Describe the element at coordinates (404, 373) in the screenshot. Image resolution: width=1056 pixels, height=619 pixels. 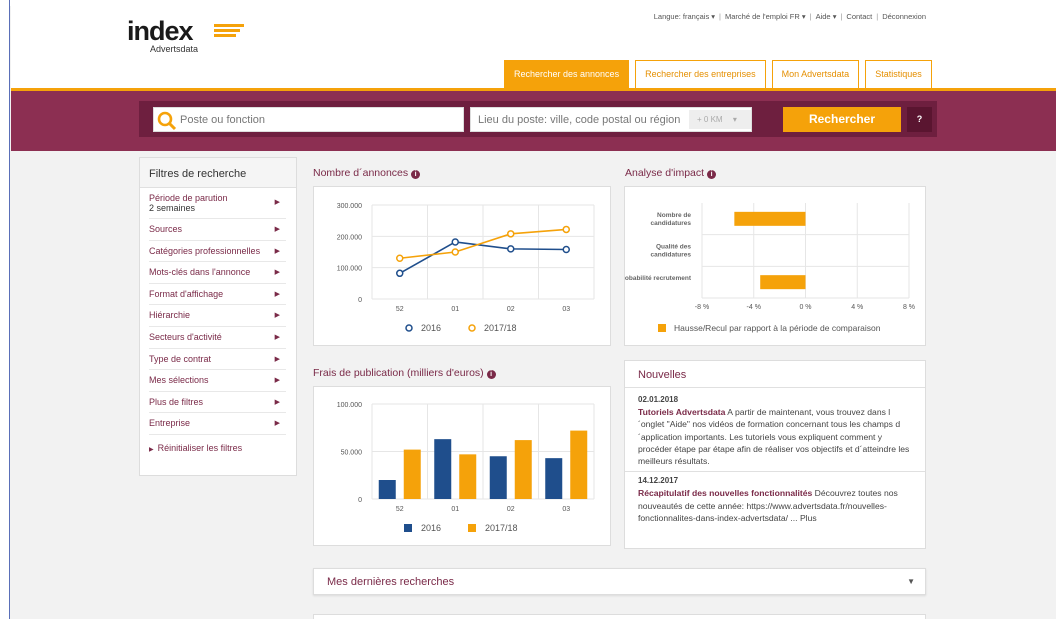
I see `frais-title: Frais de publication (milliers d'euros) i` at that location.